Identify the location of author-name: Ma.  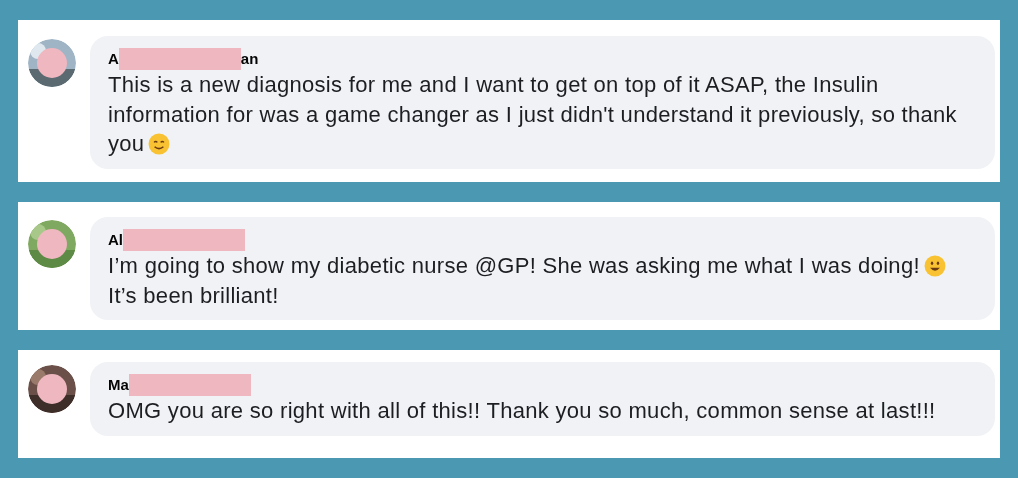
(118, 385).